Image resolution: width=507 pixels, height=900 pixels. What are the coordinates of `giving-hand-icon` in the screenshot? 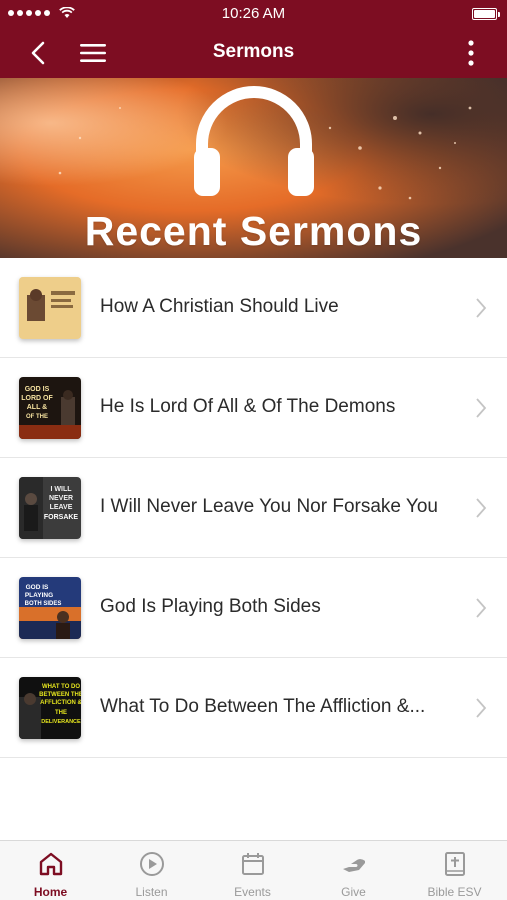 It's located at (354, 865).